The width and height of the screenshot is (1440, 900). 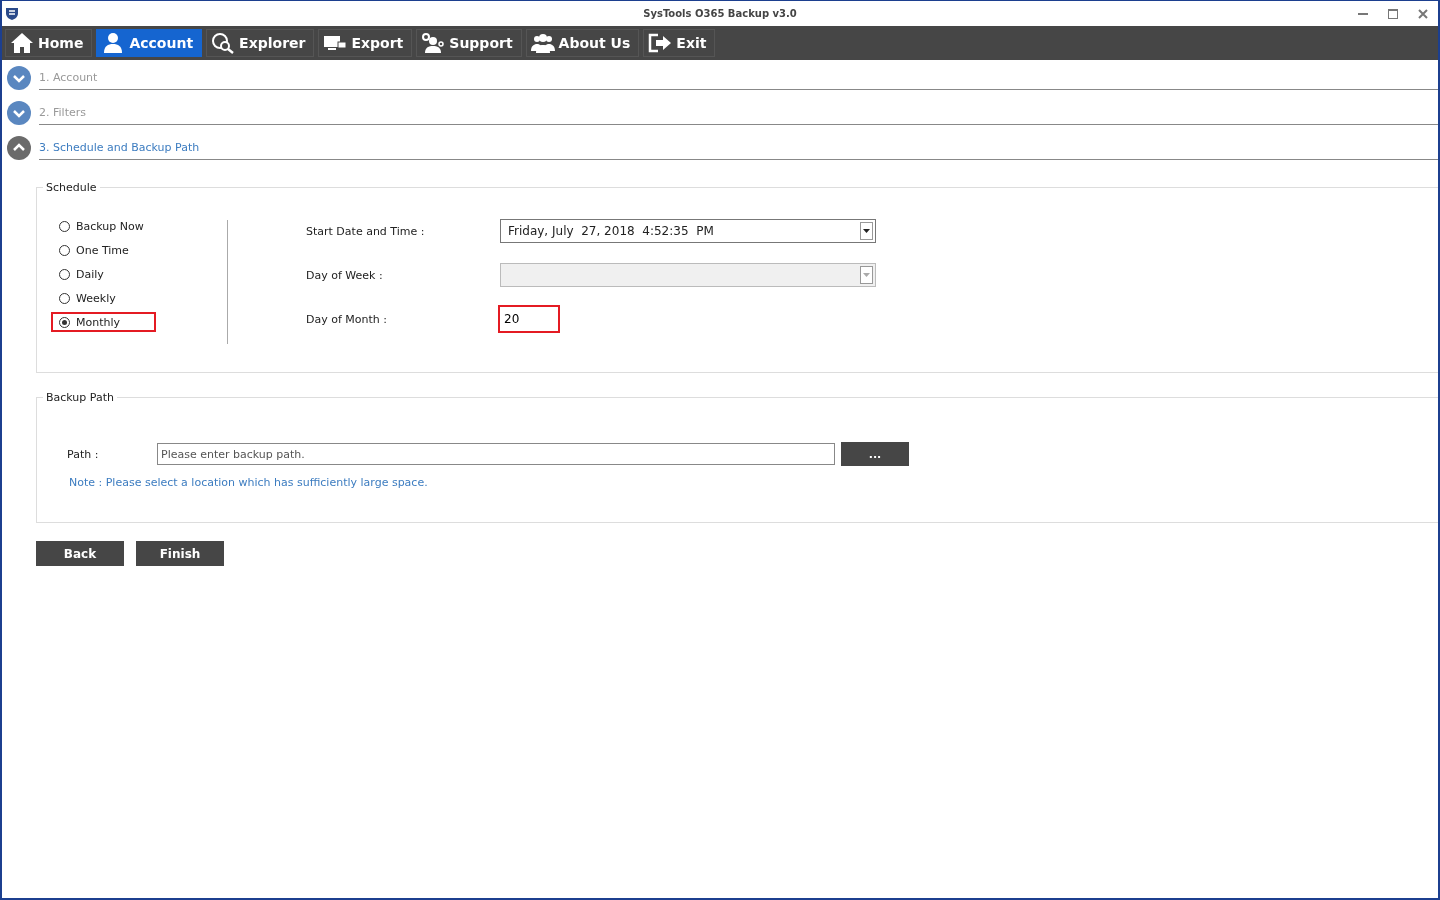 I want to click on option-label: Monthly, so click(x=98, y=322).